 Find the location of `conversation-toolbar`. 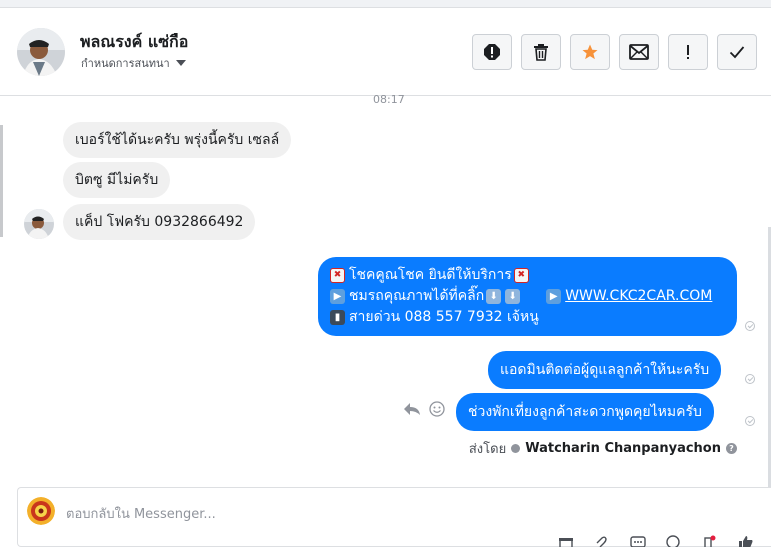

conversation-toolbar is located at coordinates (614, 52).